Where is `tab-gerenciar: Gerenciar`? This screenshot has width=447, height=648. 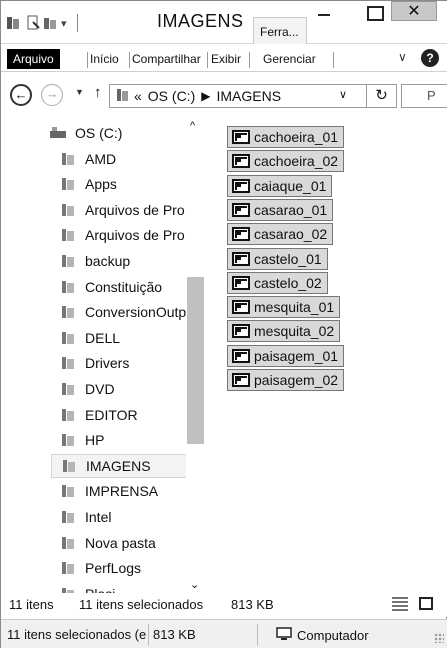 tab-gerenciar: Gerenciar is located at coordinates (289, 59).